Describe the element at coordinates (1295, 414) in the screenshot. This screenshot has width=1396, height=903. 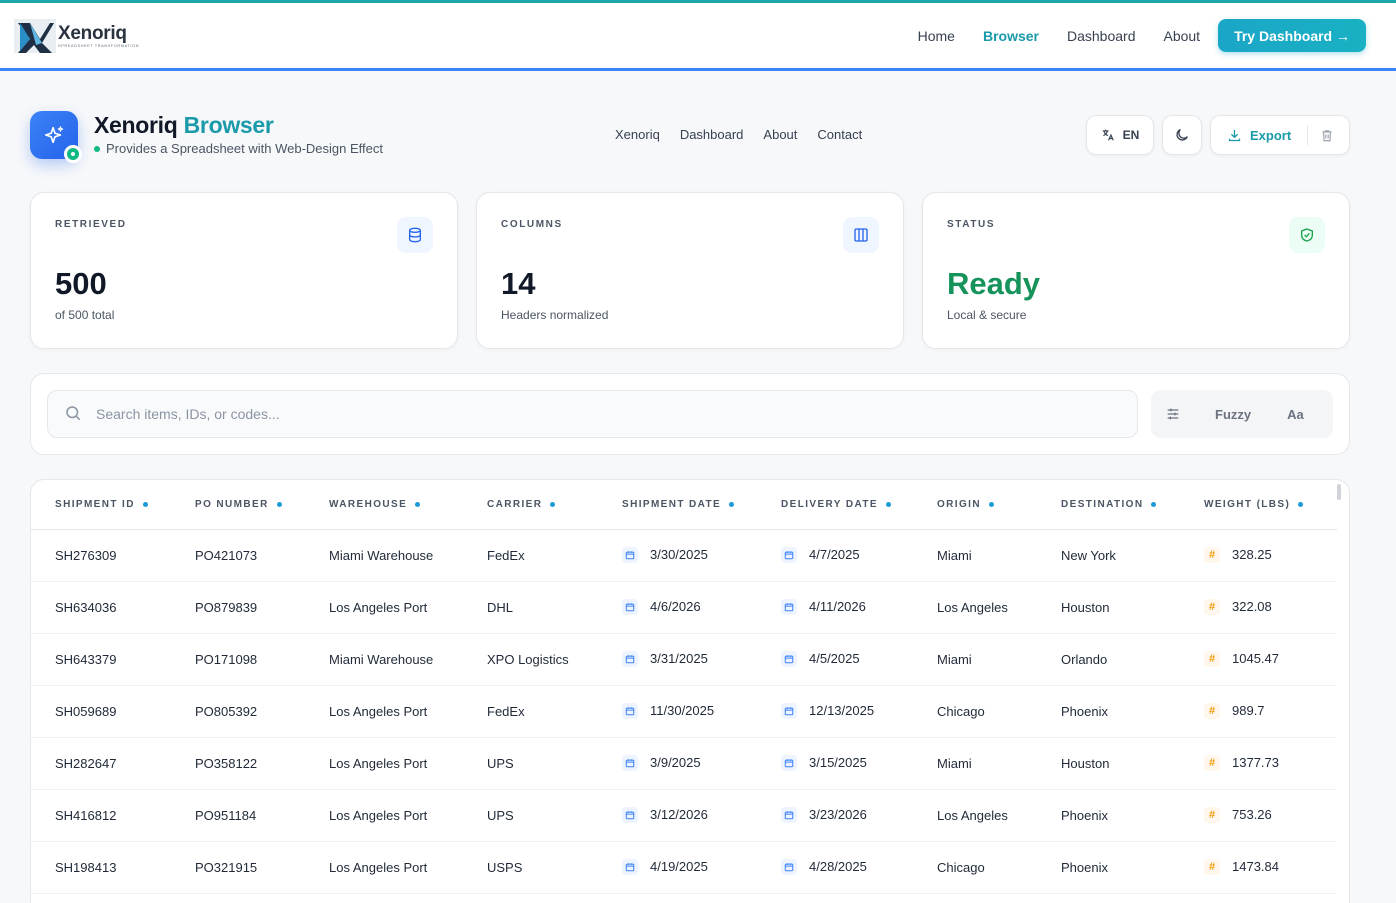
I see `case-sensitive-toggle: Aa` at that location.